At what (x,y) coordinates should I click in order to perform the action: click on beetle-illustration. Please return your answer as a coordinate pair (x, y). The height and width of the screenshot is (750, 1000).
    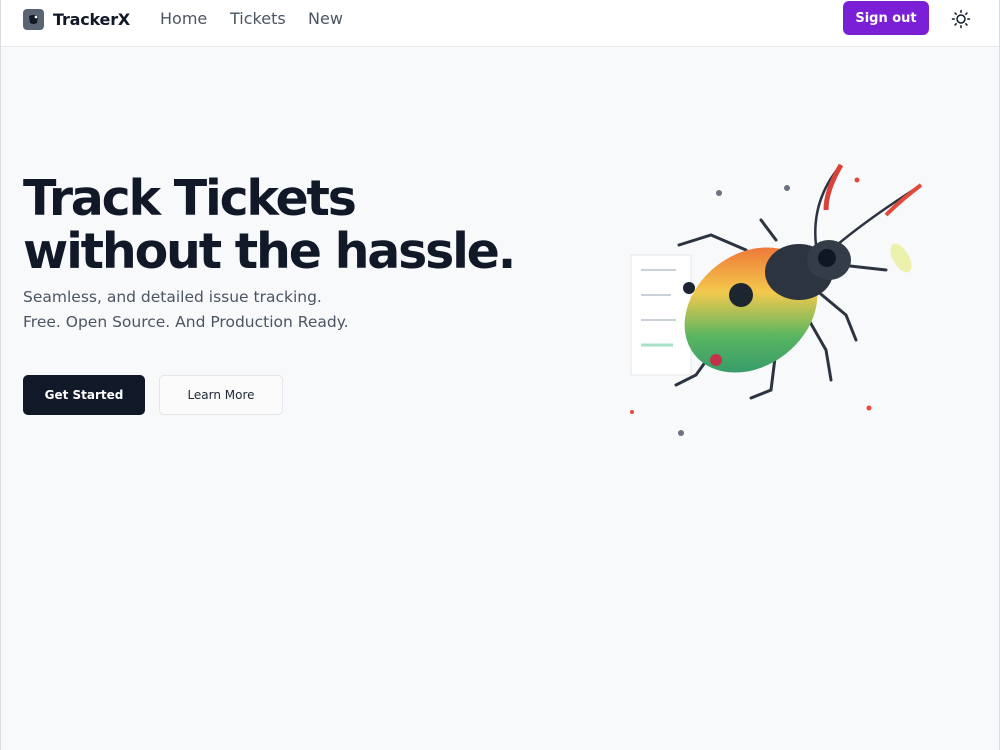
    Looking at the image, I should click on (776, 299).